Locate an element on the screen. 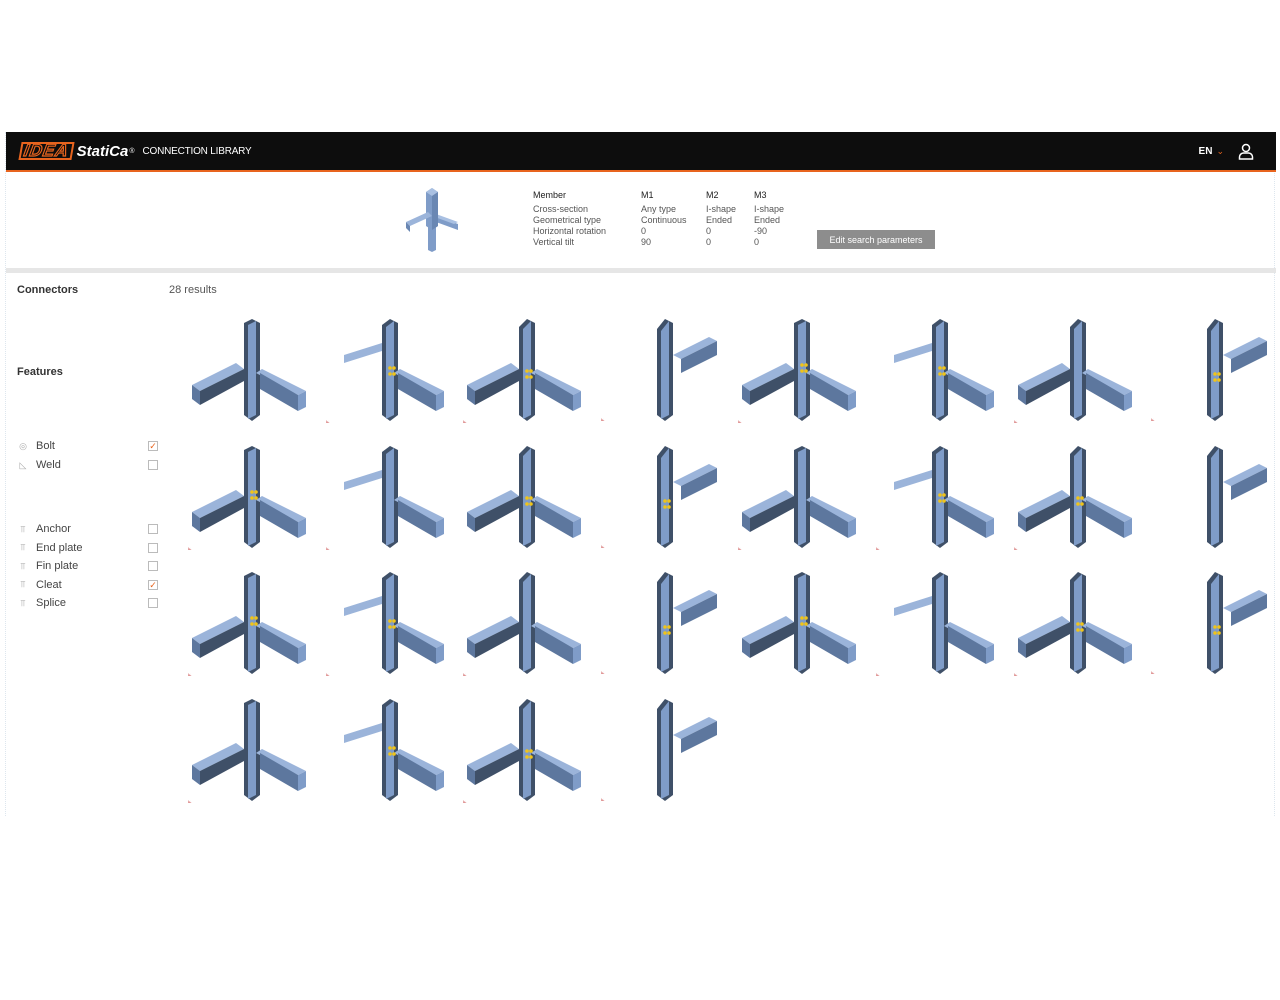 The height and width of the screenshot is (1000, 1280). parameter-cell: I-shape is located at coordinates (769, 209).